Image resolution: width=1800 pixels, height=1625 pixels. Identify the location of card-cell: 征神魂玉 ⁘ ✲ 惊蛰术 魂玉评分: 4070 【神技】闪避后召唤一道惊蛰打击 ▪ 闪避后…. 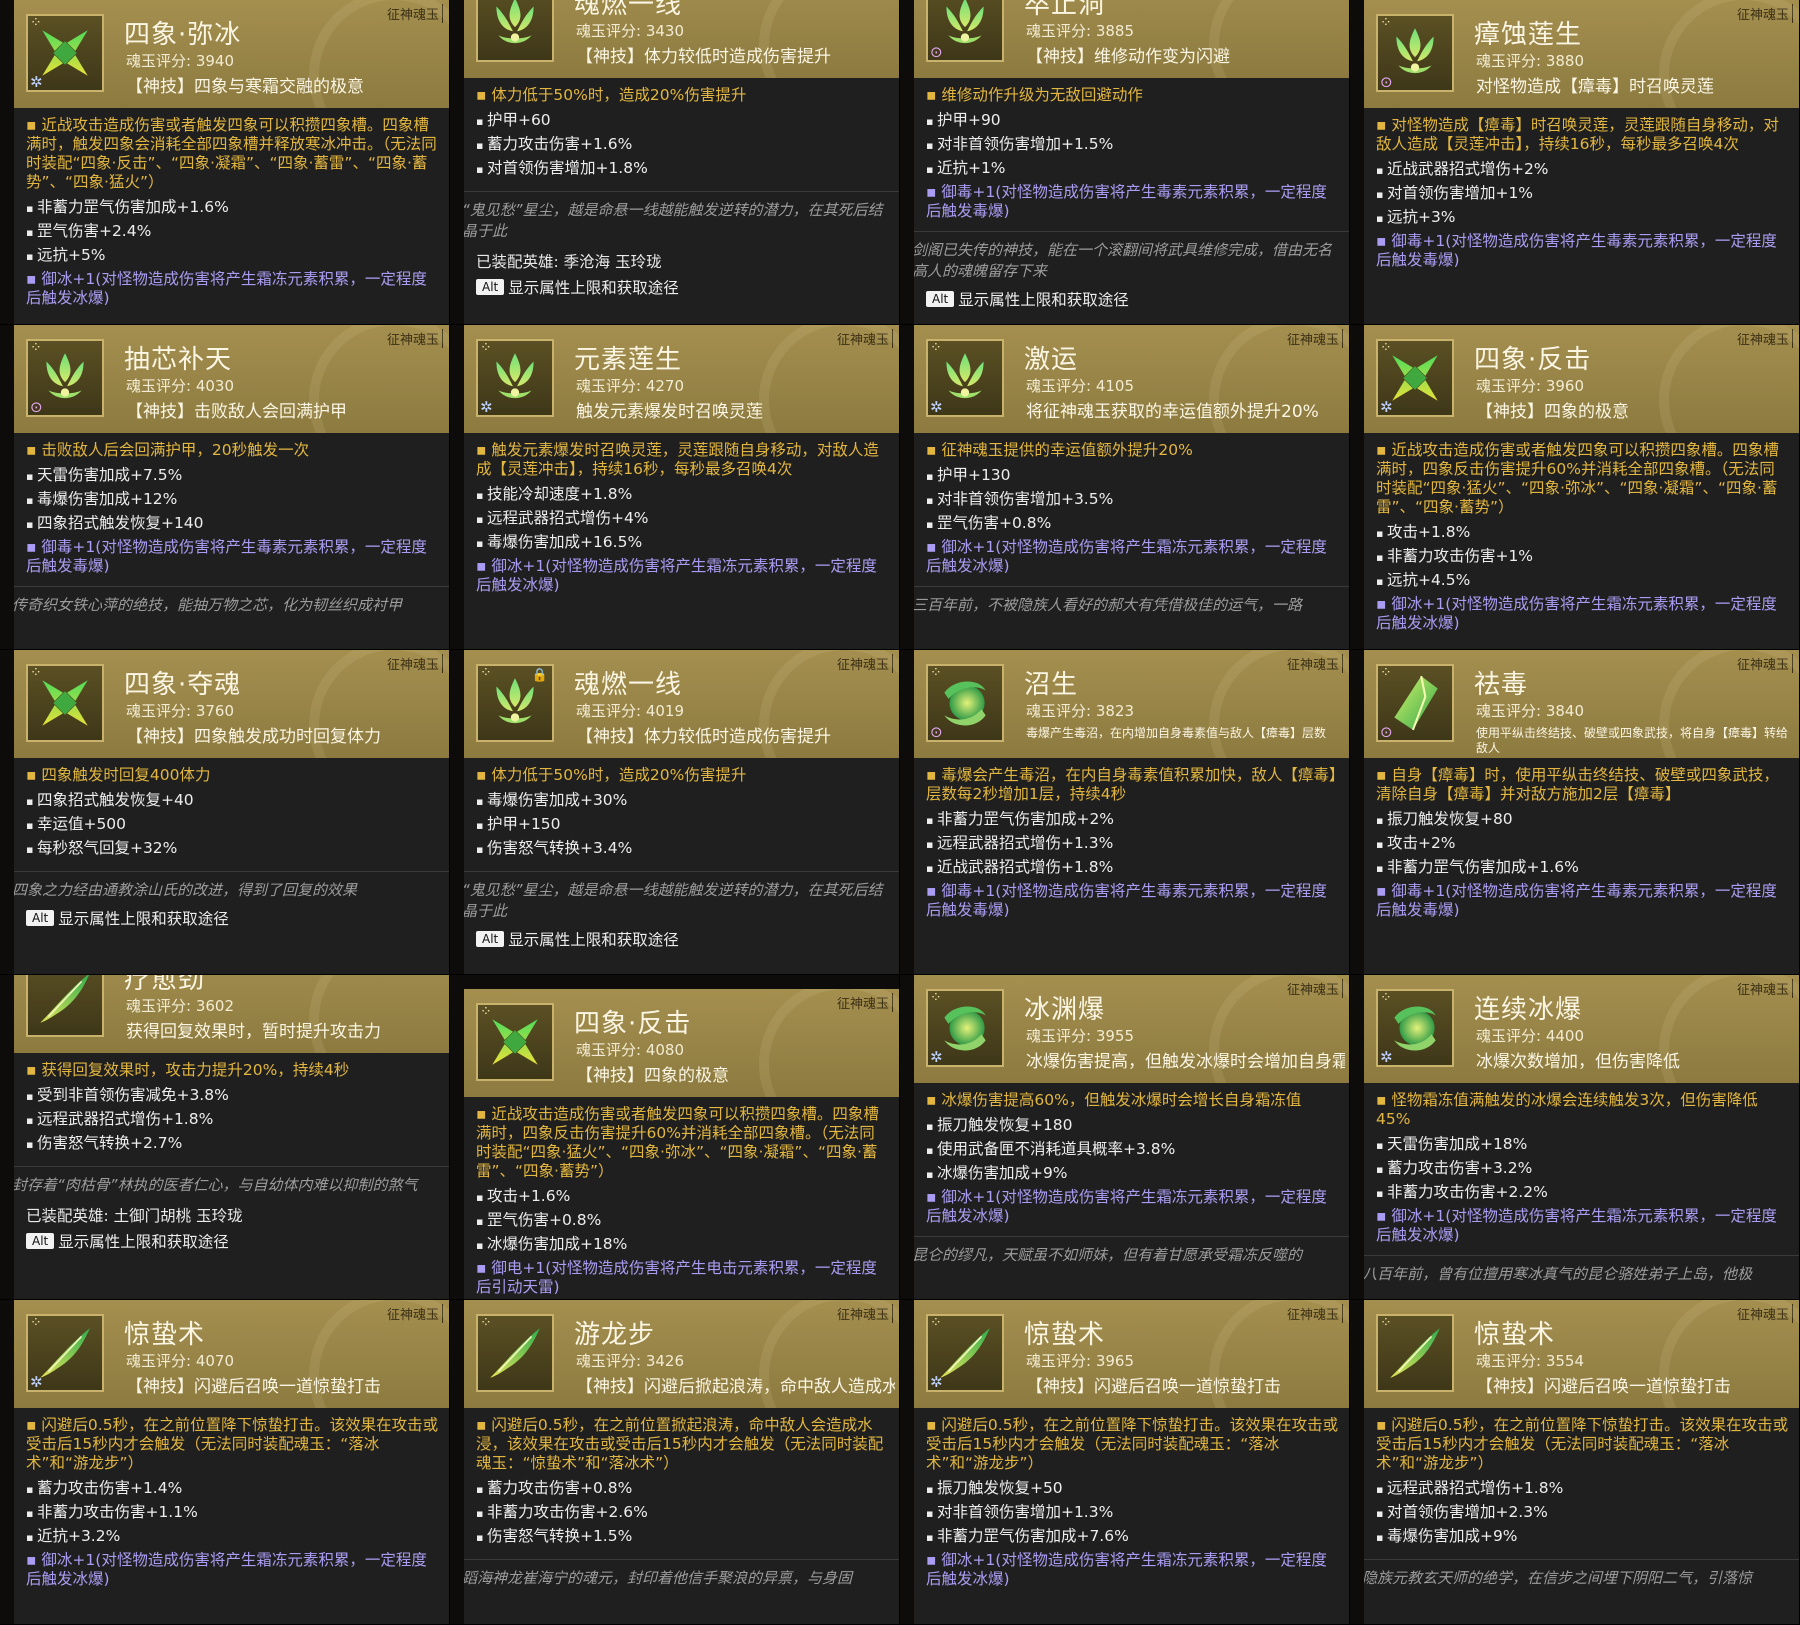
(225, 1462).